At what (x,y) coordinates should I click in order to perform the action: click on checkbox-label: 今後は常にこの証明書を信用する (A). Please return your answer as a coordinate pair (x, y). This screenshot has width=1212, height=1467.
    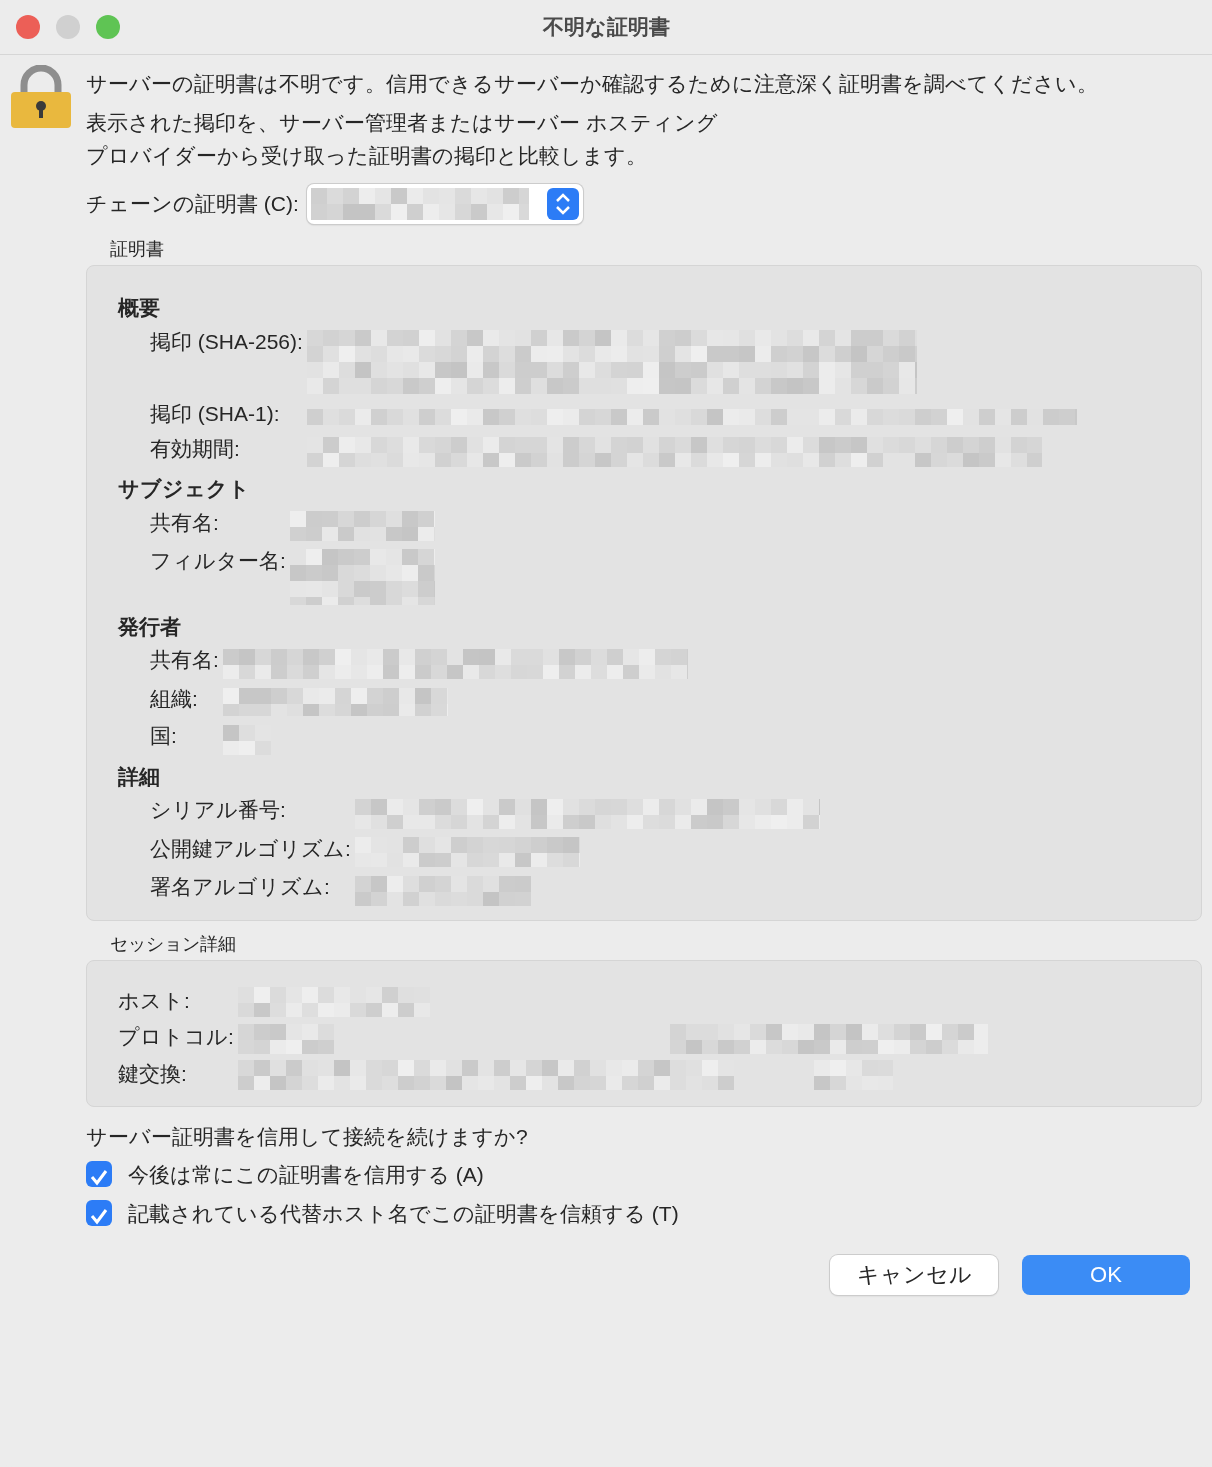
    Looking at the image, I should click on (306, 1174).